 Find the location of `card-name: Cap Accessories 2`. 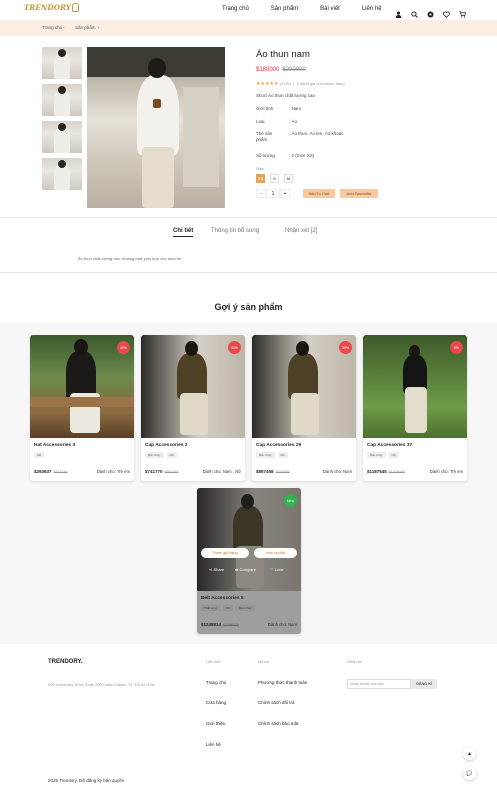

card-name: Cap Accessories 2 is located at coordinates (166, 445).